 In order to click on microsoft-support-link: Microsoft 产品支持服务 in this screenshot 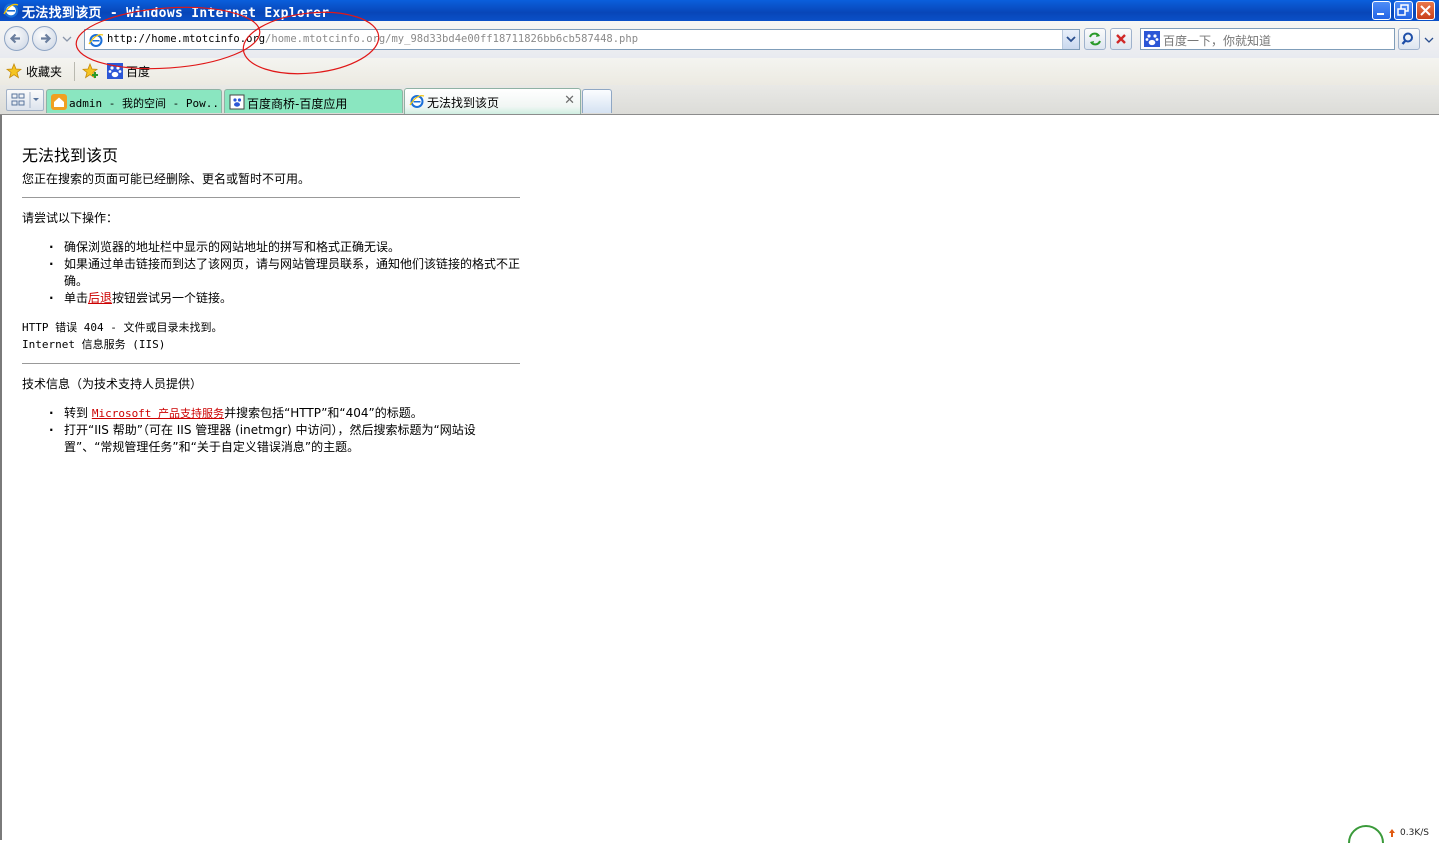, I will do `click(158, 413)`.